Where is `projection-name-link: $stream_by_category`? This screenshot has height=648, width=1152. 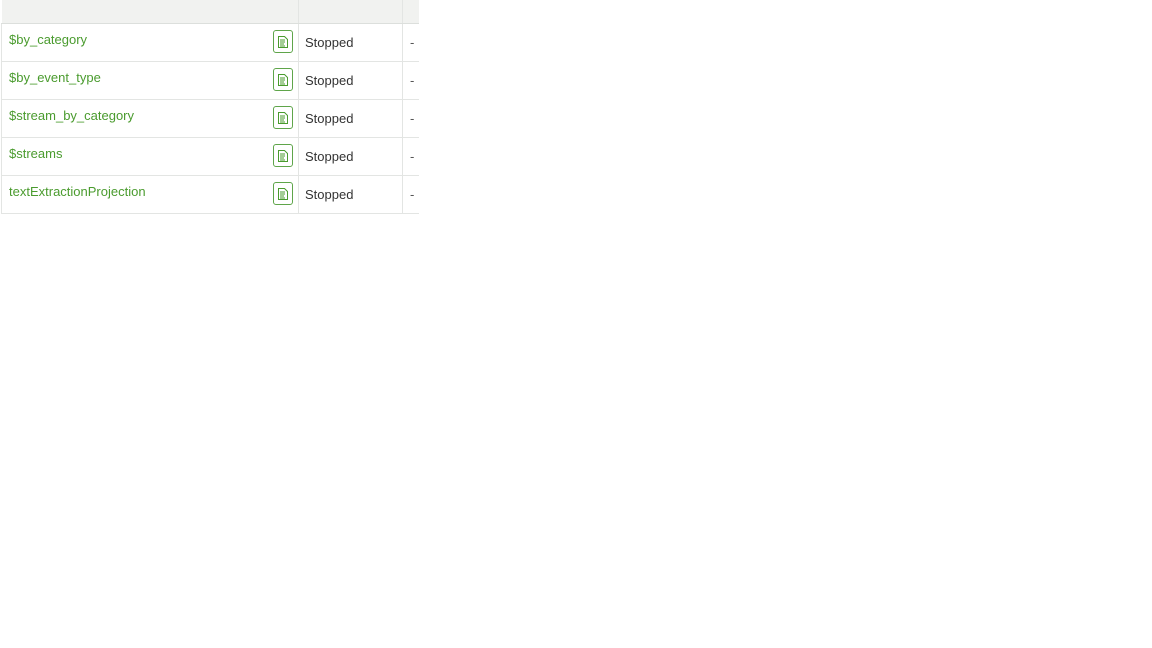
projection-name-link: $stream_by_category is located at coordinates (71, 115).